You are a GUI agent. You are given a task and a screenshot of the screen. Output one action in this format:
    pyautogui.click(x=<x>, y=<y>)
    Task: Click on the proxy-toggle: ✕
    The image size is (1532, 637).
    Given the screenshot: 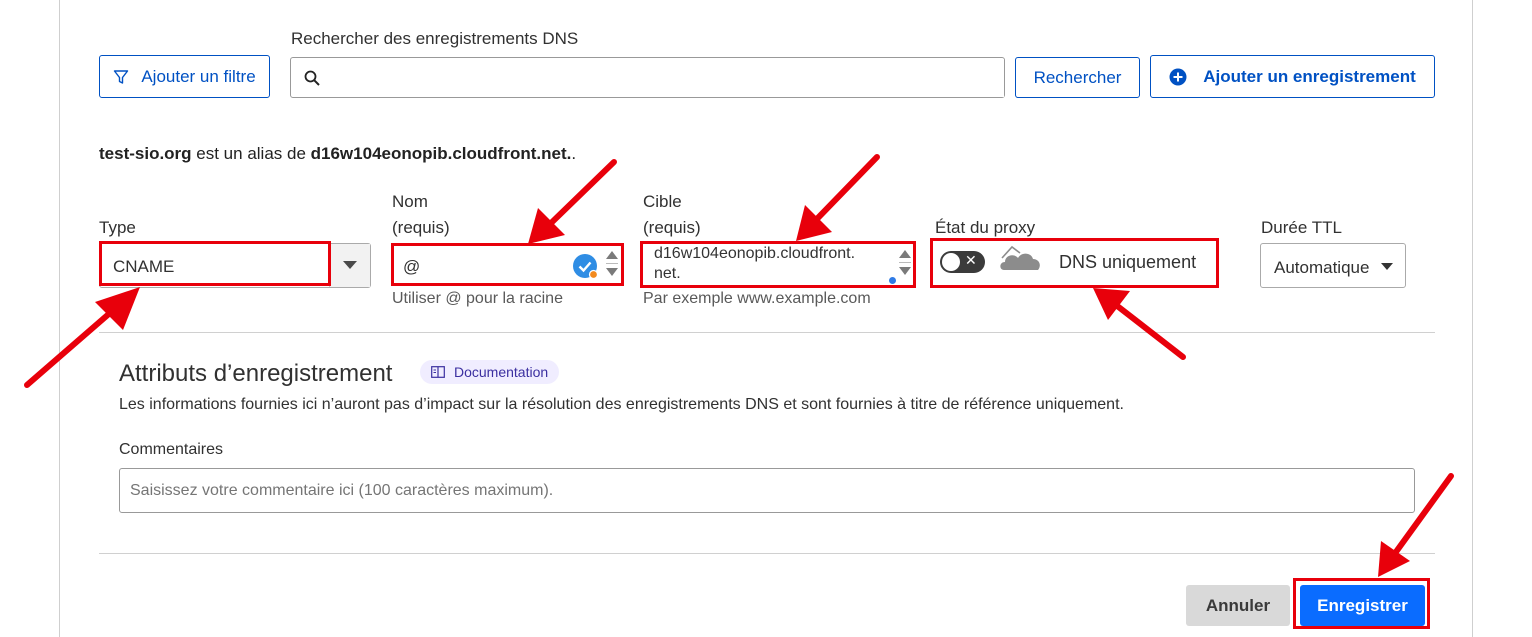 What is the action you would take?
    pyautogui.click(x=962, y=262)
    